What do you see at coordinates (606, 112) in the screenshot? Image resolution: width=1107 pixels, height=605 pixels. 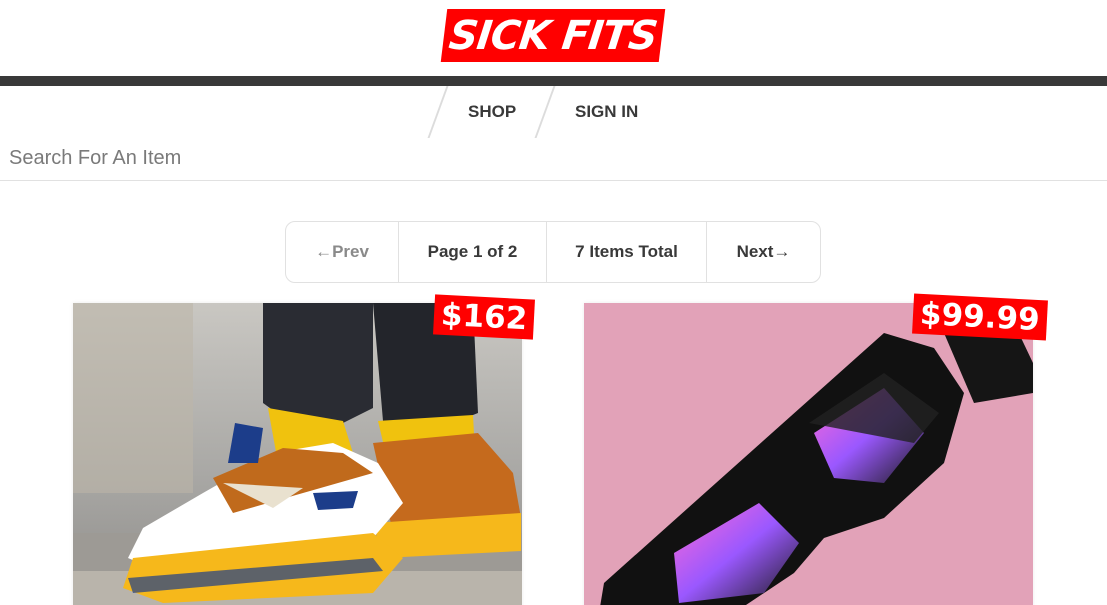 I see `nav-sign-in-link: SIGN IN` at bounding box center [606, 112].